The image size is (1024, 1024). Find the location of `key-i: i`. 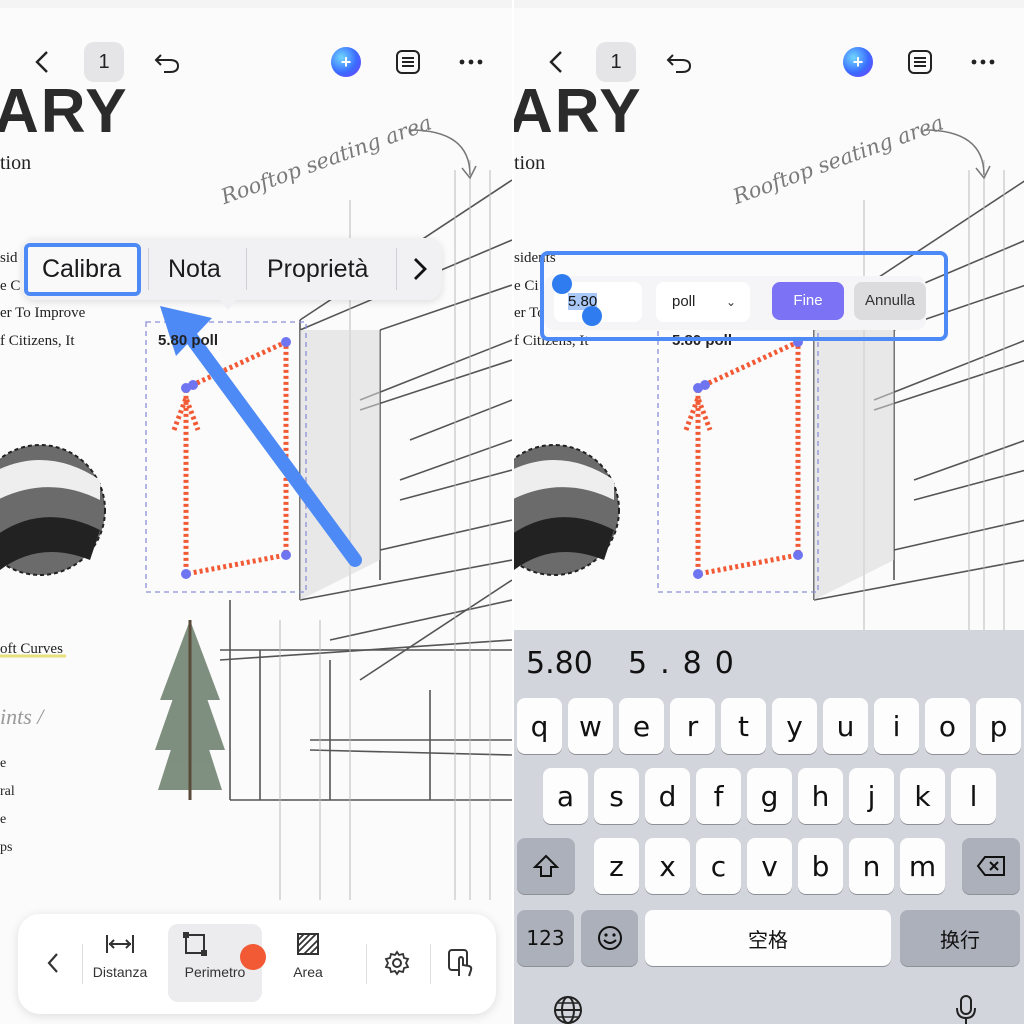

key-i: i is located at coordinates (896, 726).